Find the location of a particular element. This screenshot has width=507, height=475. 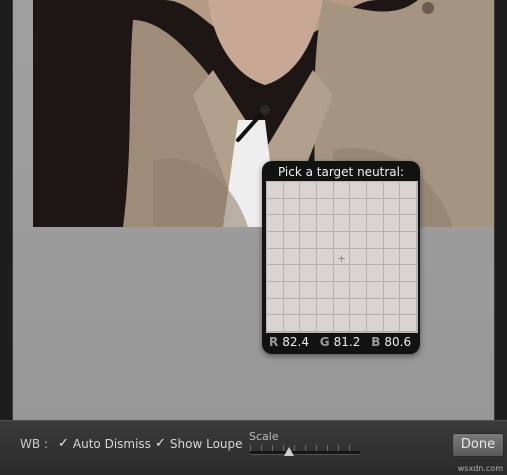

wb-label: WB : is located at coordinates (34, 444).